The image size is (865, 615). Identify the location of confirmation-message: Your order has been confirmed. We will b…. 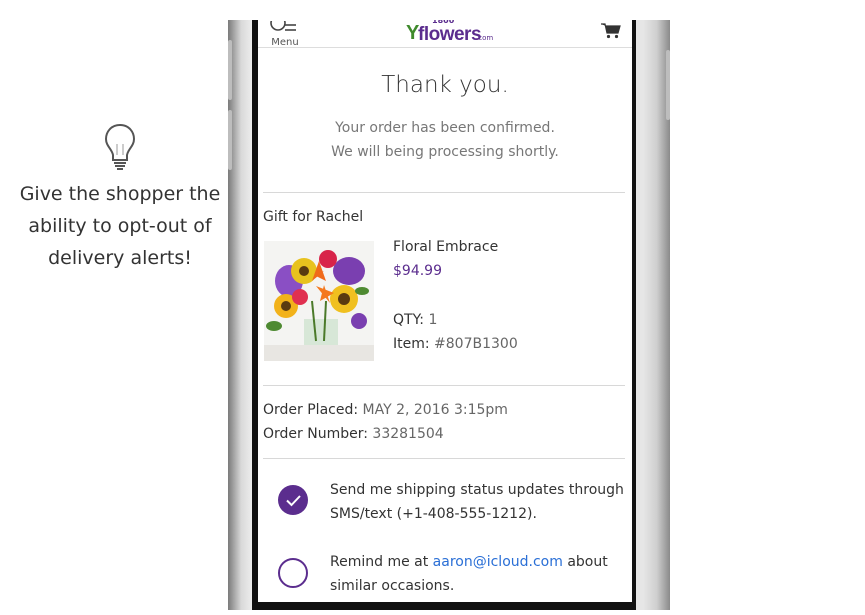
(445, 140).